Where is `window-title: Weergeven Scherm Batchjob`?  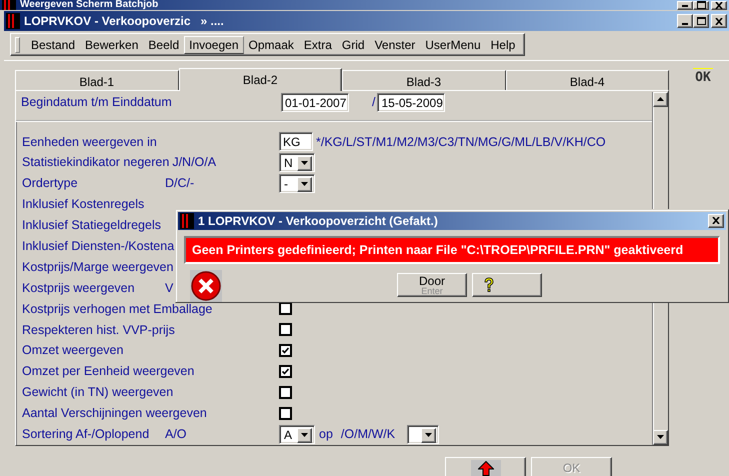
window-title: Weergeven Scherm Batchjob is located at coordinates (89, 5).